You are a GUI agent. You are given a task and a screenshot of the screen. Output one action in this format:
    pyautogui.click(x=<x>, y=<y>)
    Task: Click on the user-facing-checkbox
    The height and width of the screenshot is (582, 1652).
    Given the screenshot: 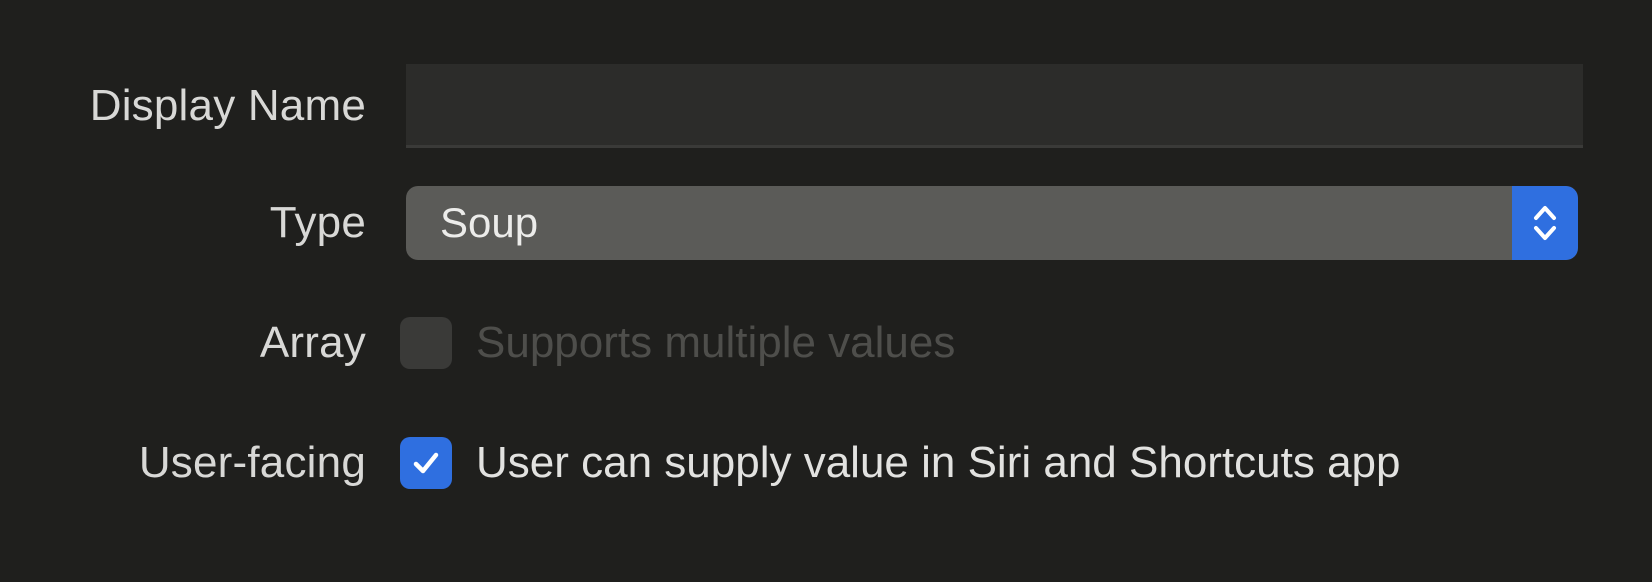 What is the action you would take?
    pyautogui.click(x=426, y=463)
    